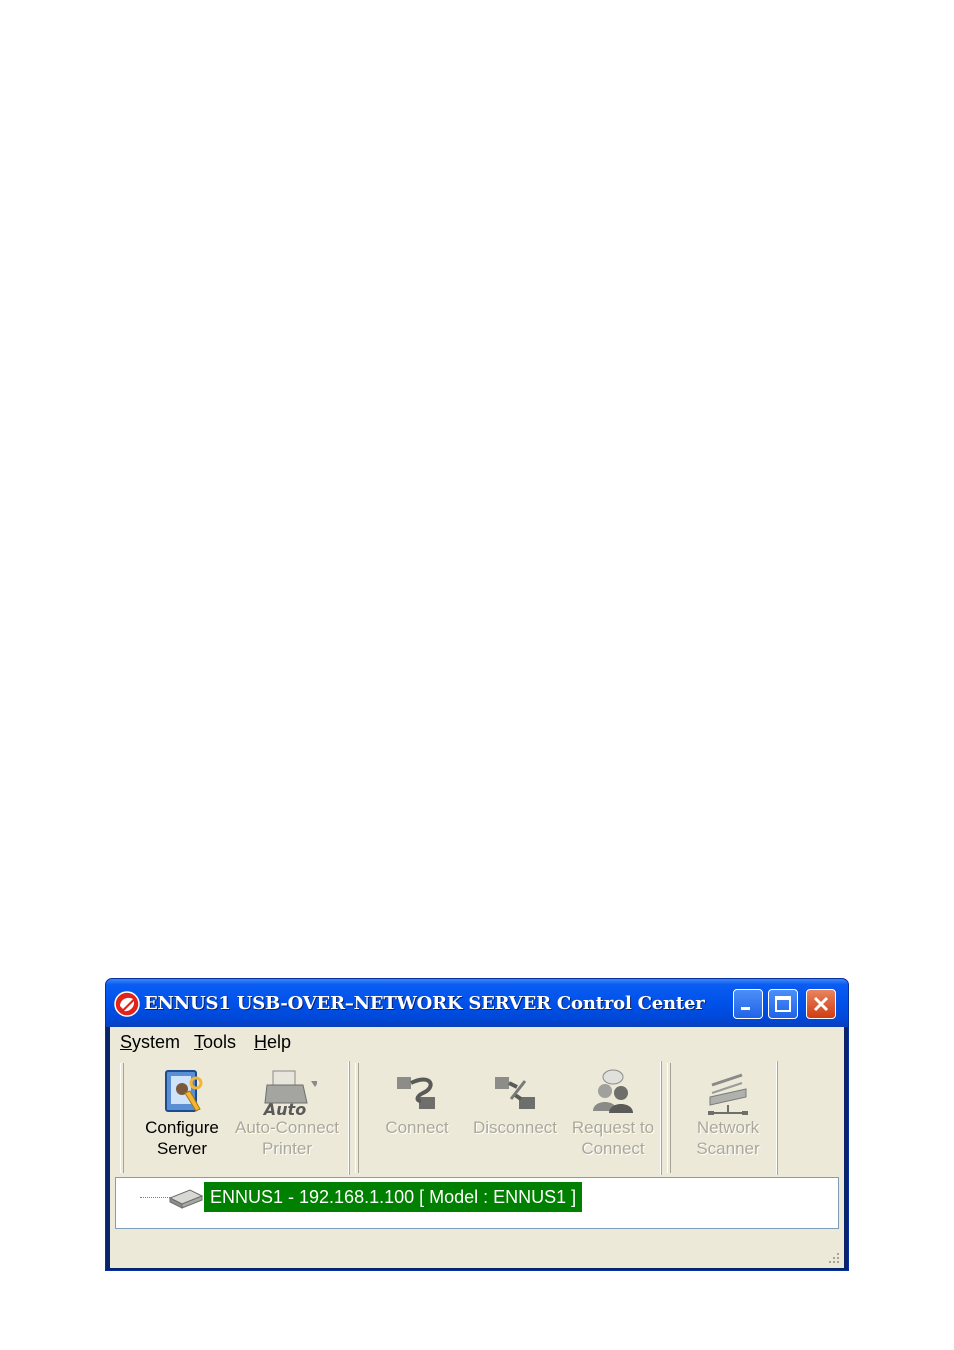 This screenshot has height=1350, width=954. I want to click on maximize-icon, so click(783, 1004).